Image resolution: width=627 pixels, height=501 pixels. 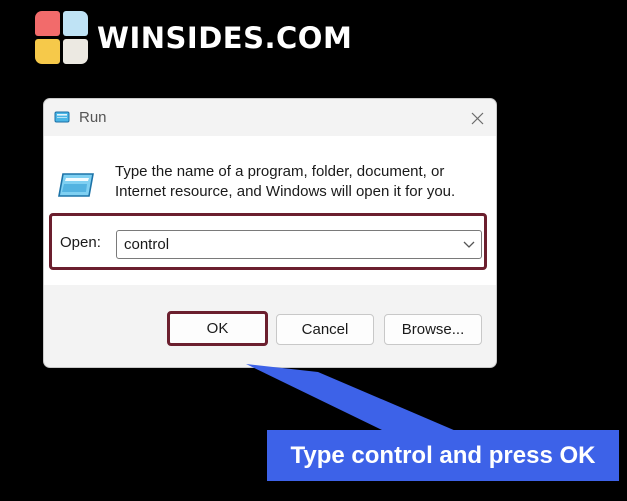 I want to click on open-row-highlight: Open: control, so click(x=268, y=241).